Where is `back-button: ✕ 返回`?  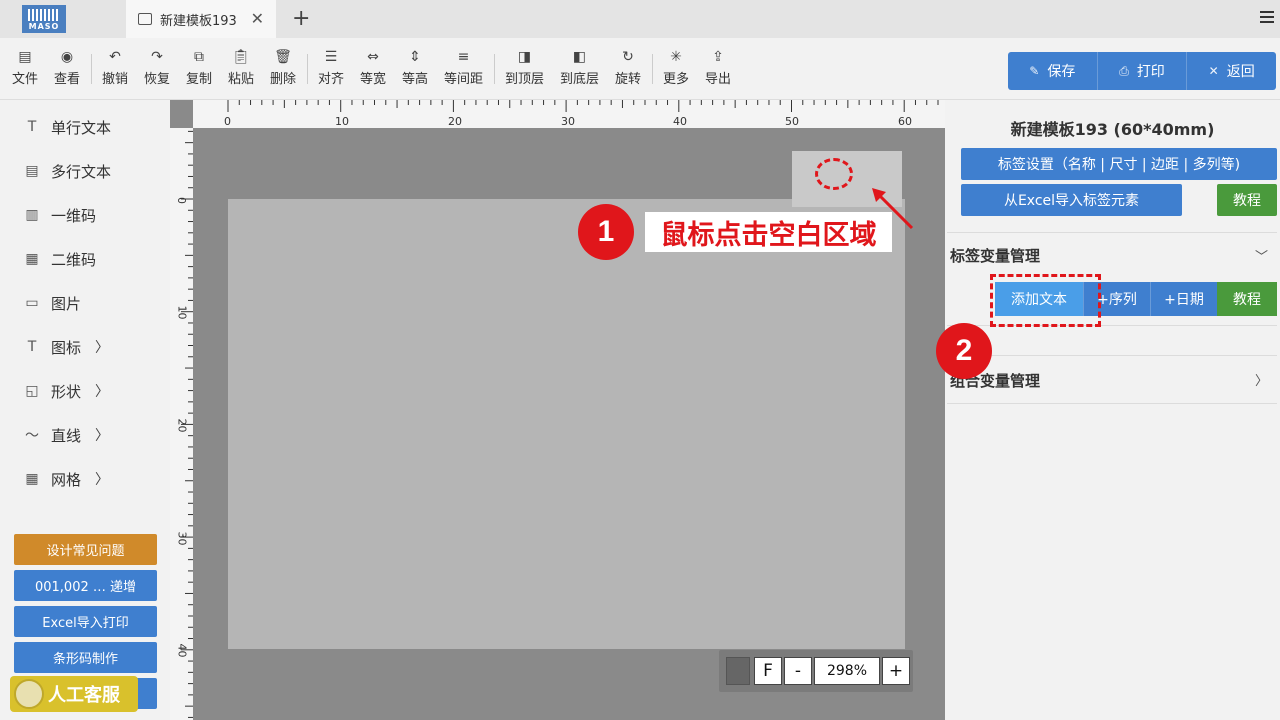 back-button: ✕ 返回 is located at coordinates (1231, 71).